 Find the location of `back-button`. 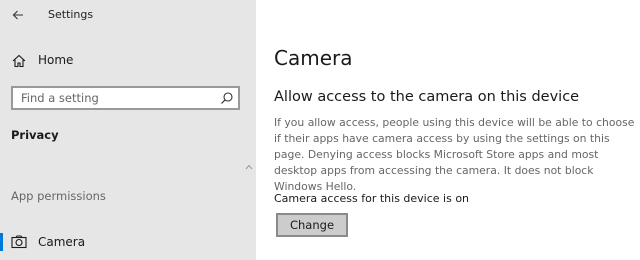

back-button is located at coordinates (18, 15).